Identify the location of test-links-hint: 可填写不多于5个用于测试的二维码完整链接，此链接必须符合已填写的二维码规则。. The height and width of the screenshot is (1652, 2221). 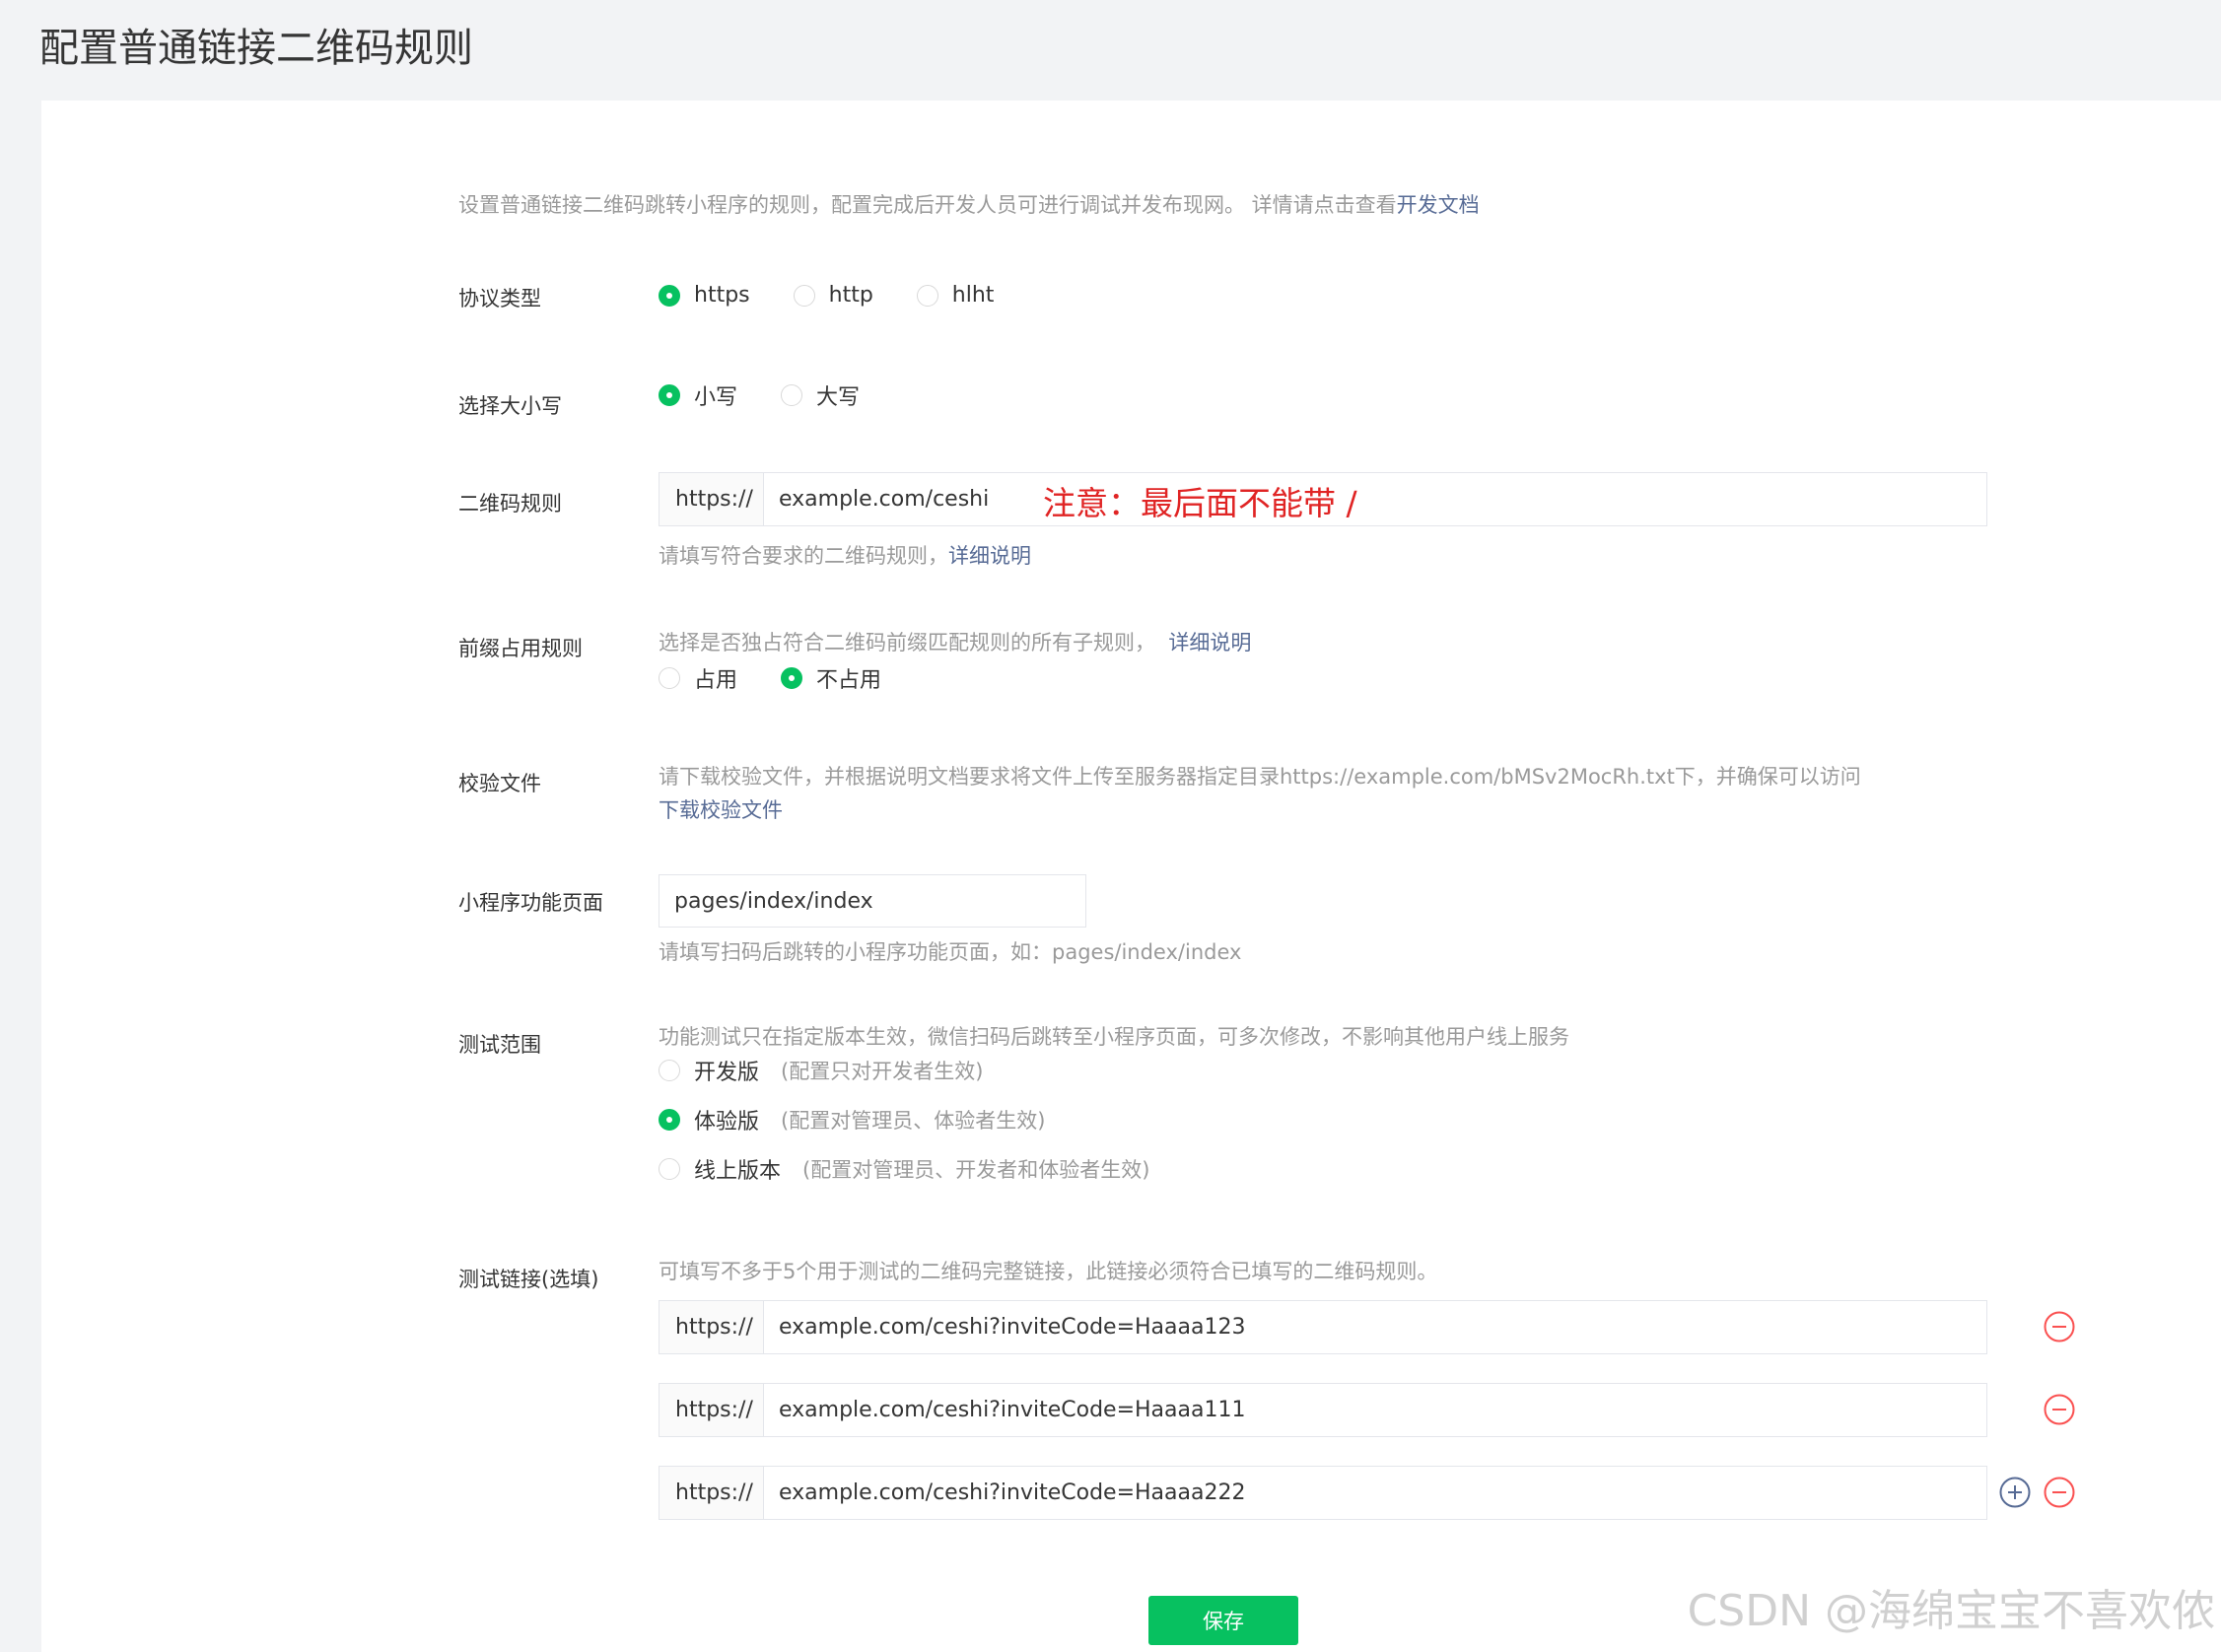
(1049, 1271).